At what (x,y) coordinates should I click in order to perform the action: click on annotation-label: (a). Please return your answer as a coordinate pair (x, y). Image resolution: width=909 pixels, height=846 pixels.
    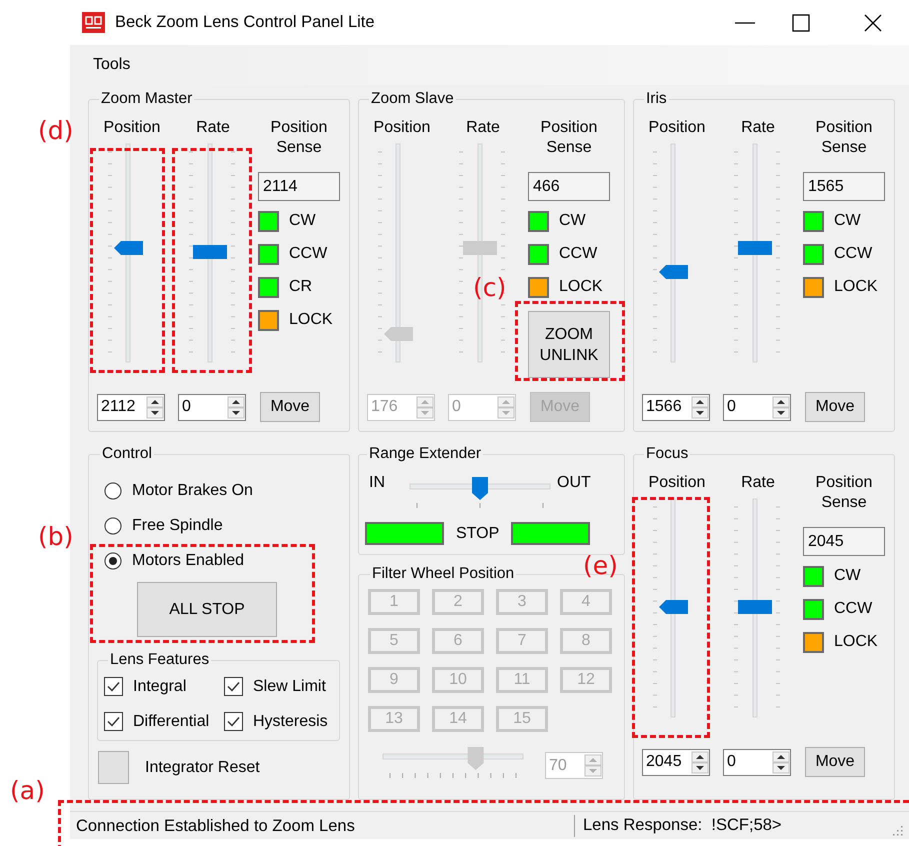
    Looking at the image, I should click on (27, 791).